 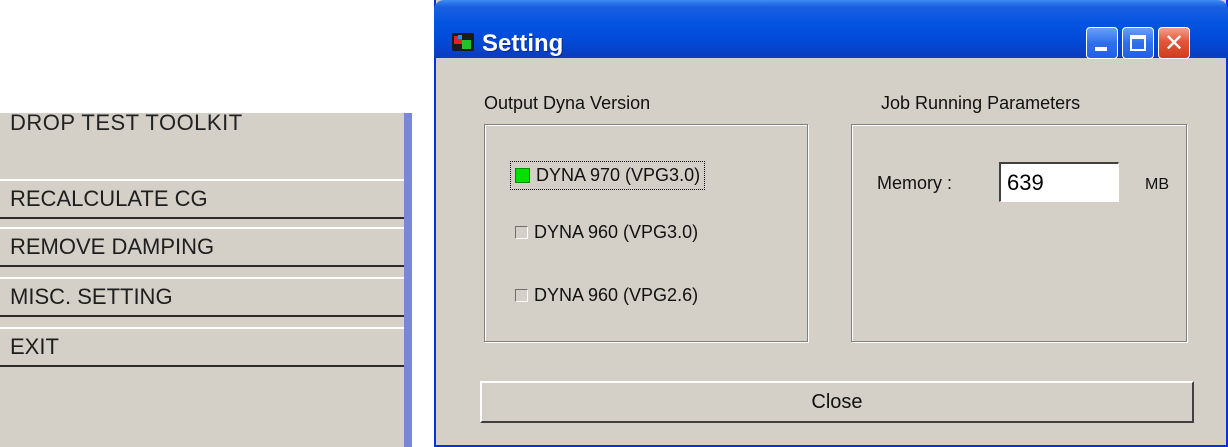 I want to click on option-label: DYNA 970 (VPG3.0), so click(x=618, y=175).